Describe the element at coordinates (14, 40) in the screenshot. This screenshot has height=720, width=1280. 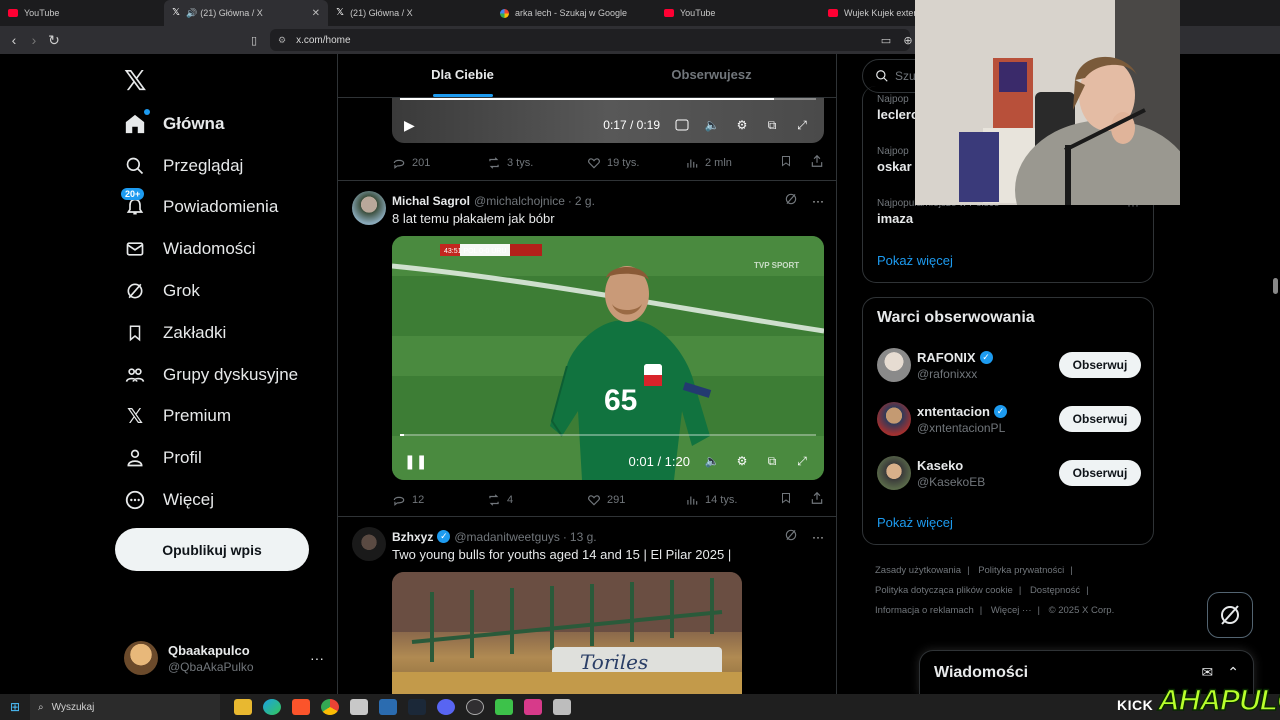
I see `back-icon: ‹` at that location.